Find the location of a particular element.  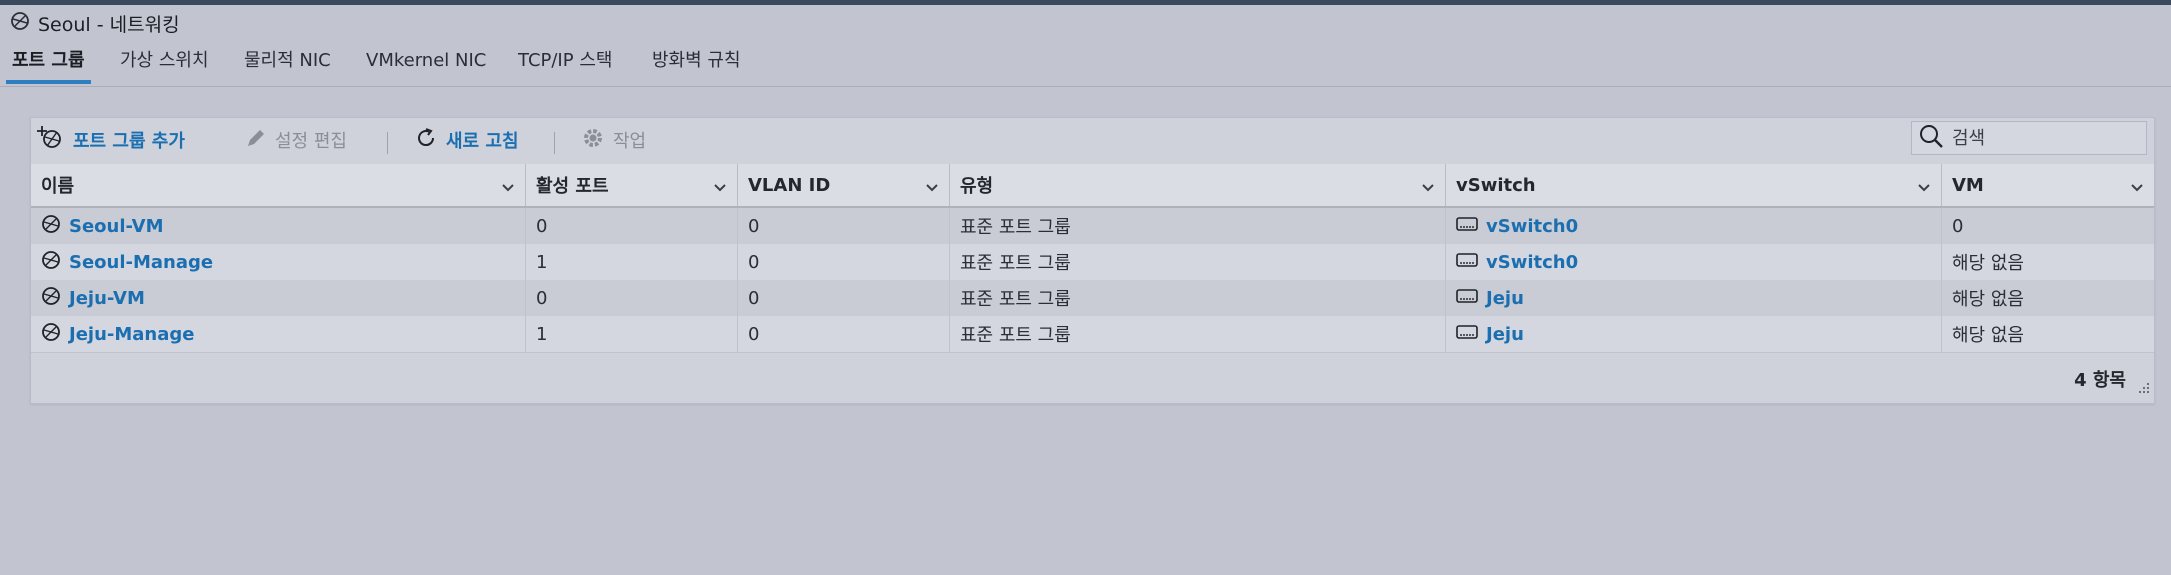

table-row: Seoul-VM 0 0 표준 포트 그룹 vSwitch0 0 is located at coordinates (1092, 226).